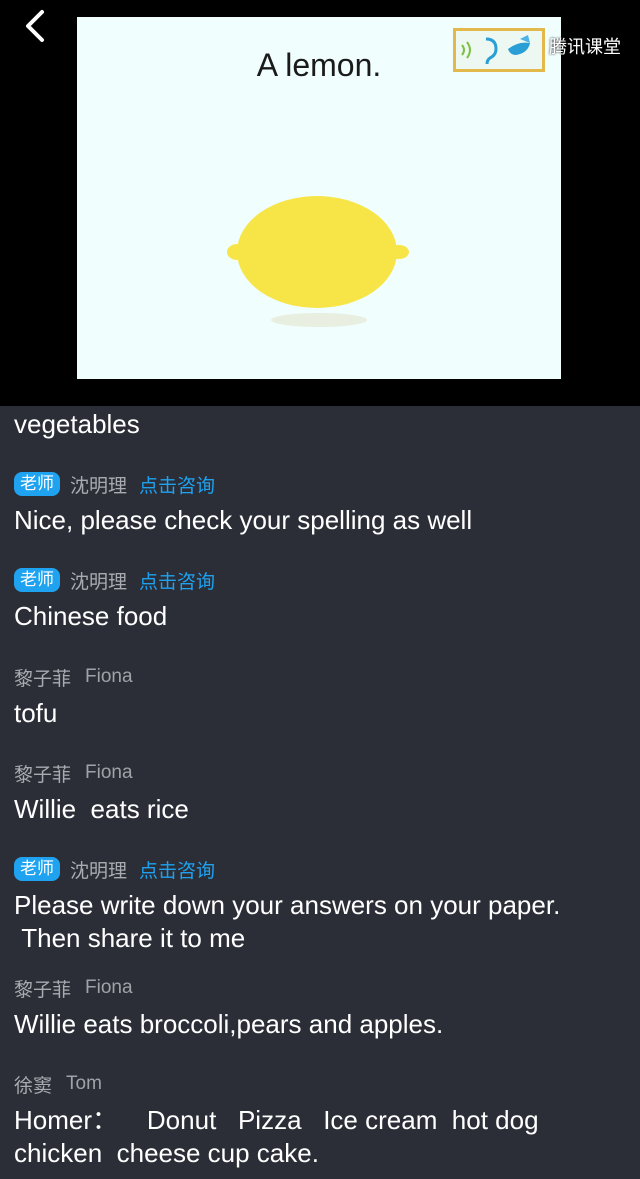 The height and width of the screenshot is (1179, 640). I want to click on message-text: Chinese food, so click(91, 616).